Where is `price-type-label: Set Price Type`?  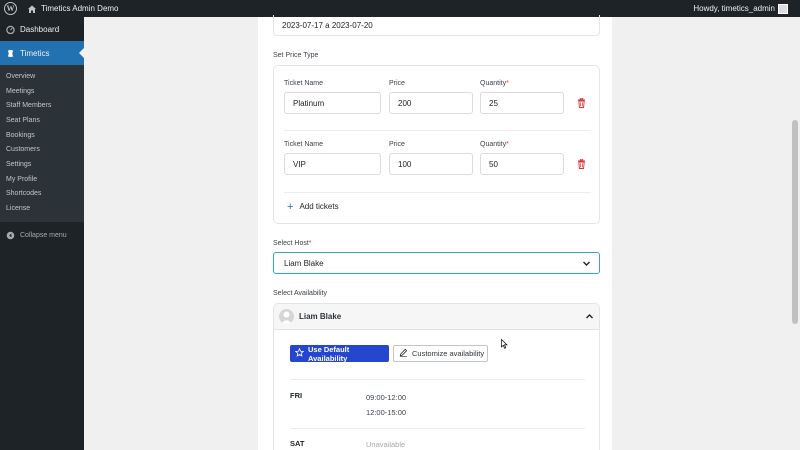 price-type-label: Set Price Type is located at coordinates (296, 55).